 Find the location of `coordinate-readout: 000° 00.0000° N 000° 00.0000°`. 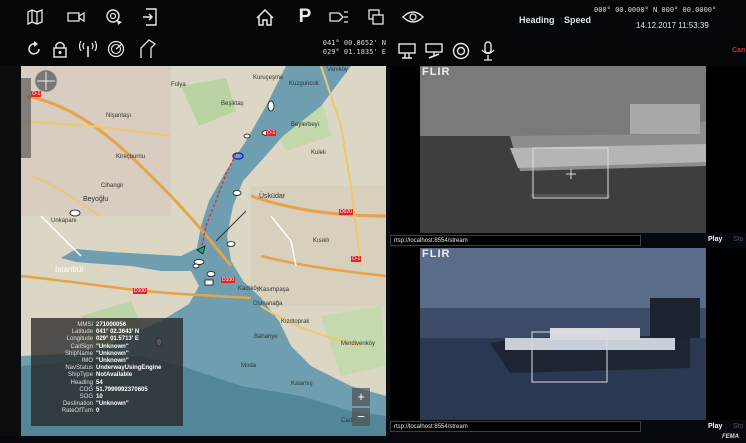

coordinate-readout: 000° 00.0000° N 000° 00.0000° is located at coordinates (655, 10).